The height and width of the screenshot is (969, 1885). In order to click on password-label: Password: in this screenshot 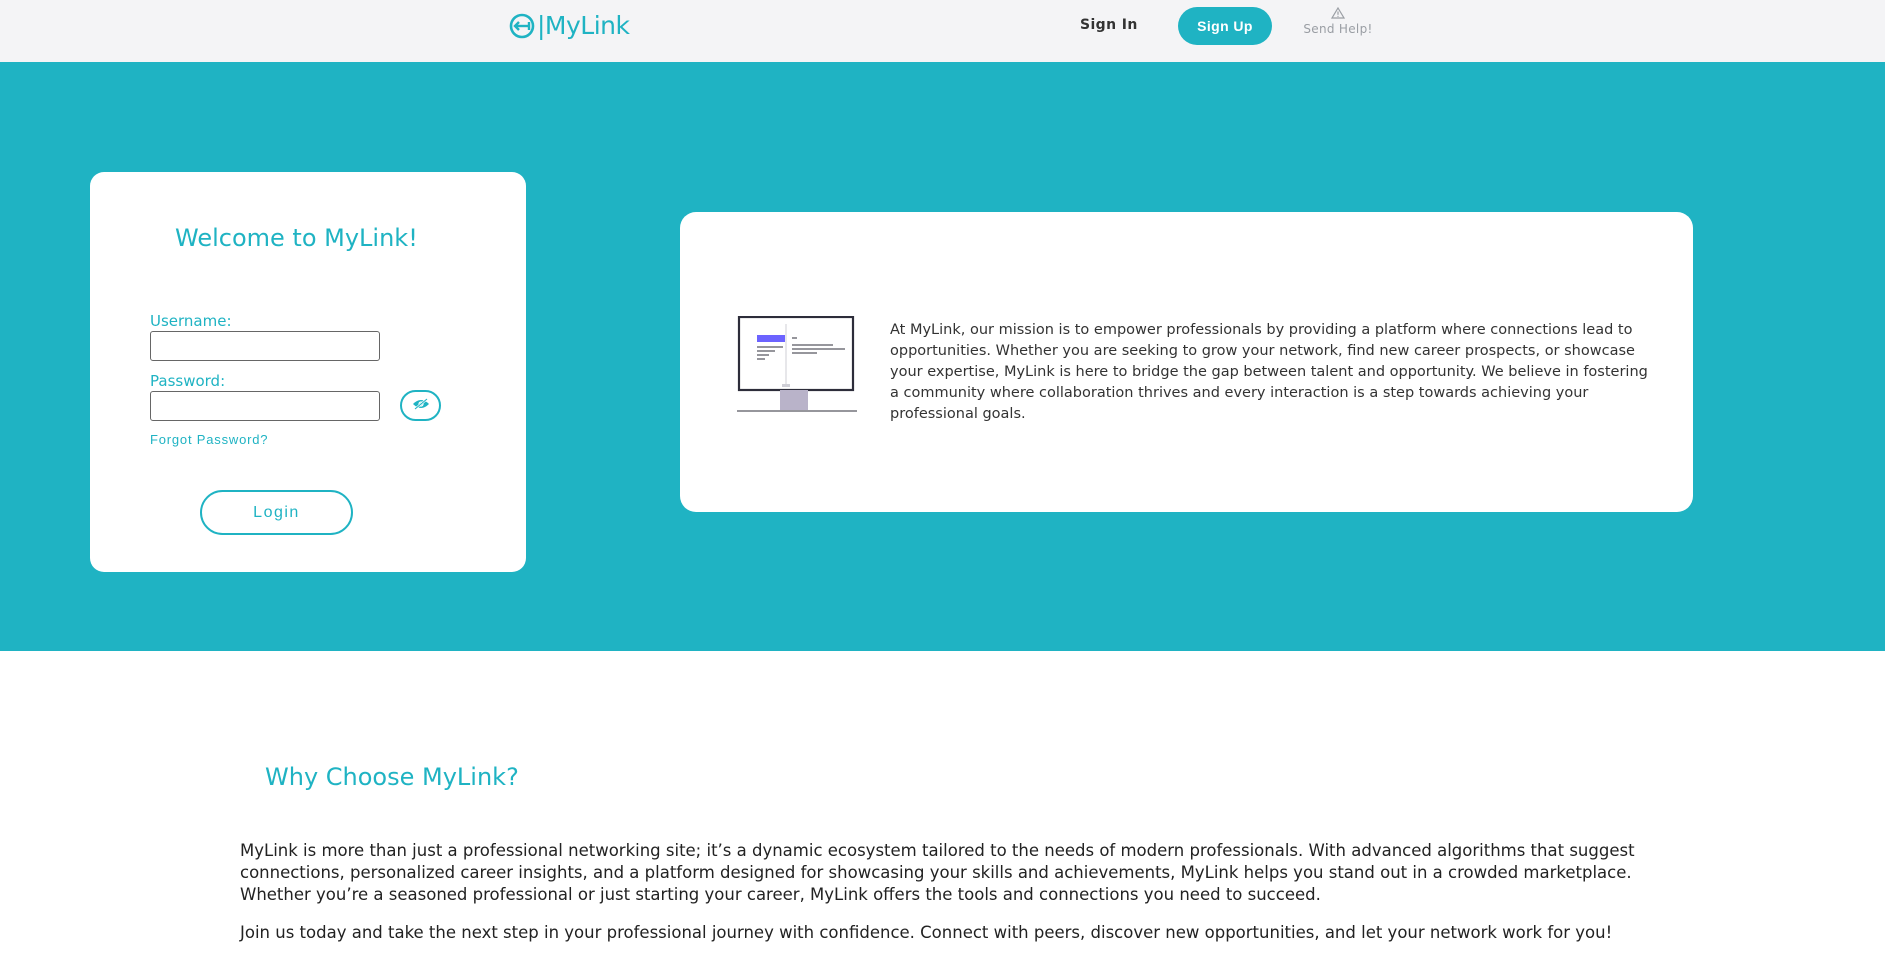, I will do `click(188, 381)`.